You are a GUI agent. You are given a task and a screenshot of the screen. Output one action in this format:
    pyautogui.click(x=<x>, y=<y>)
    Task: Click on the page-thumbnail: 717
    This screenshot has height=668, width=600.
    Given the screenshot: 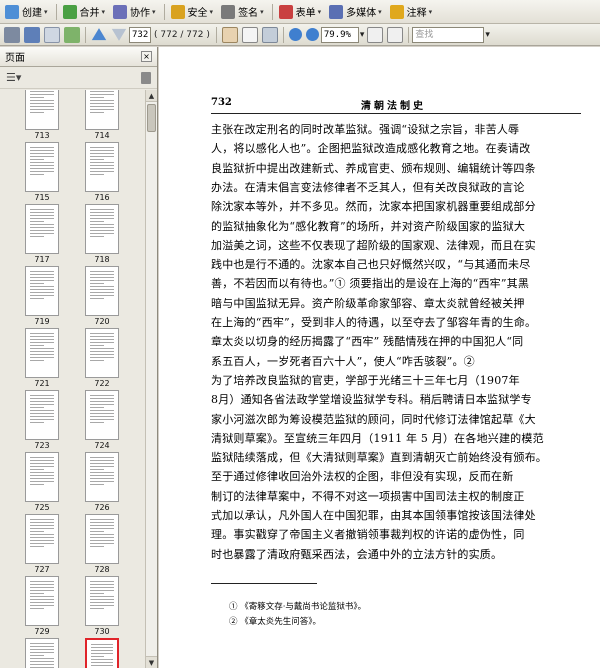 What is the action you would take?
    pyautogui.click(x=42, y=234)
    